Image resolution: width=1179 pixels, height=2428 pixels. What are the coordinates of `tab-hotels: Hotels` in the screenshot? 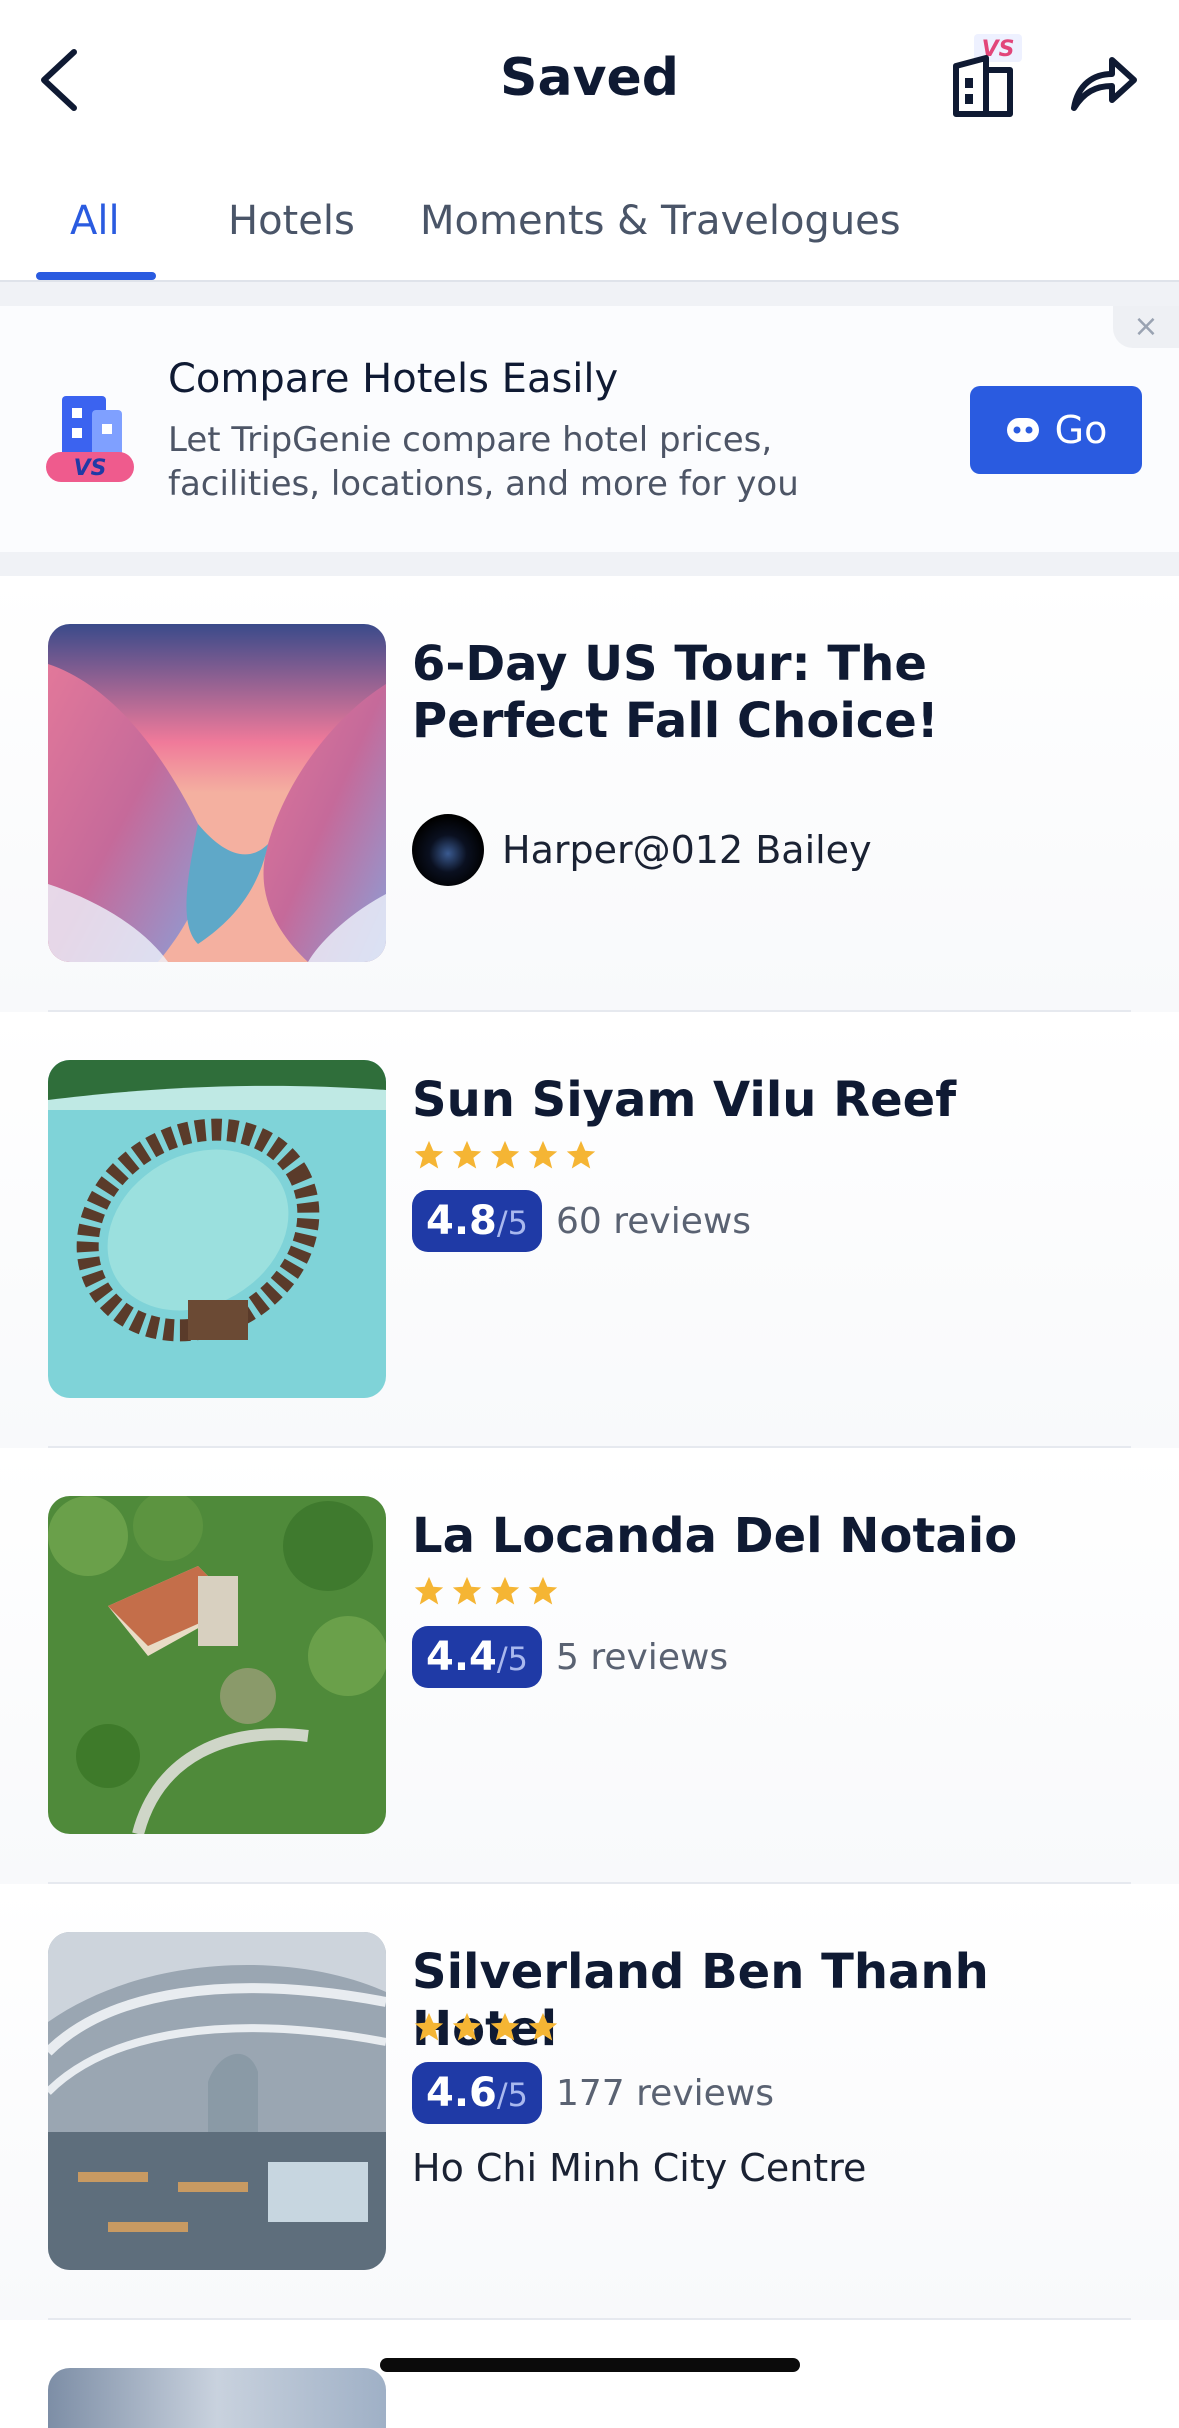 It's located at (291, 221).